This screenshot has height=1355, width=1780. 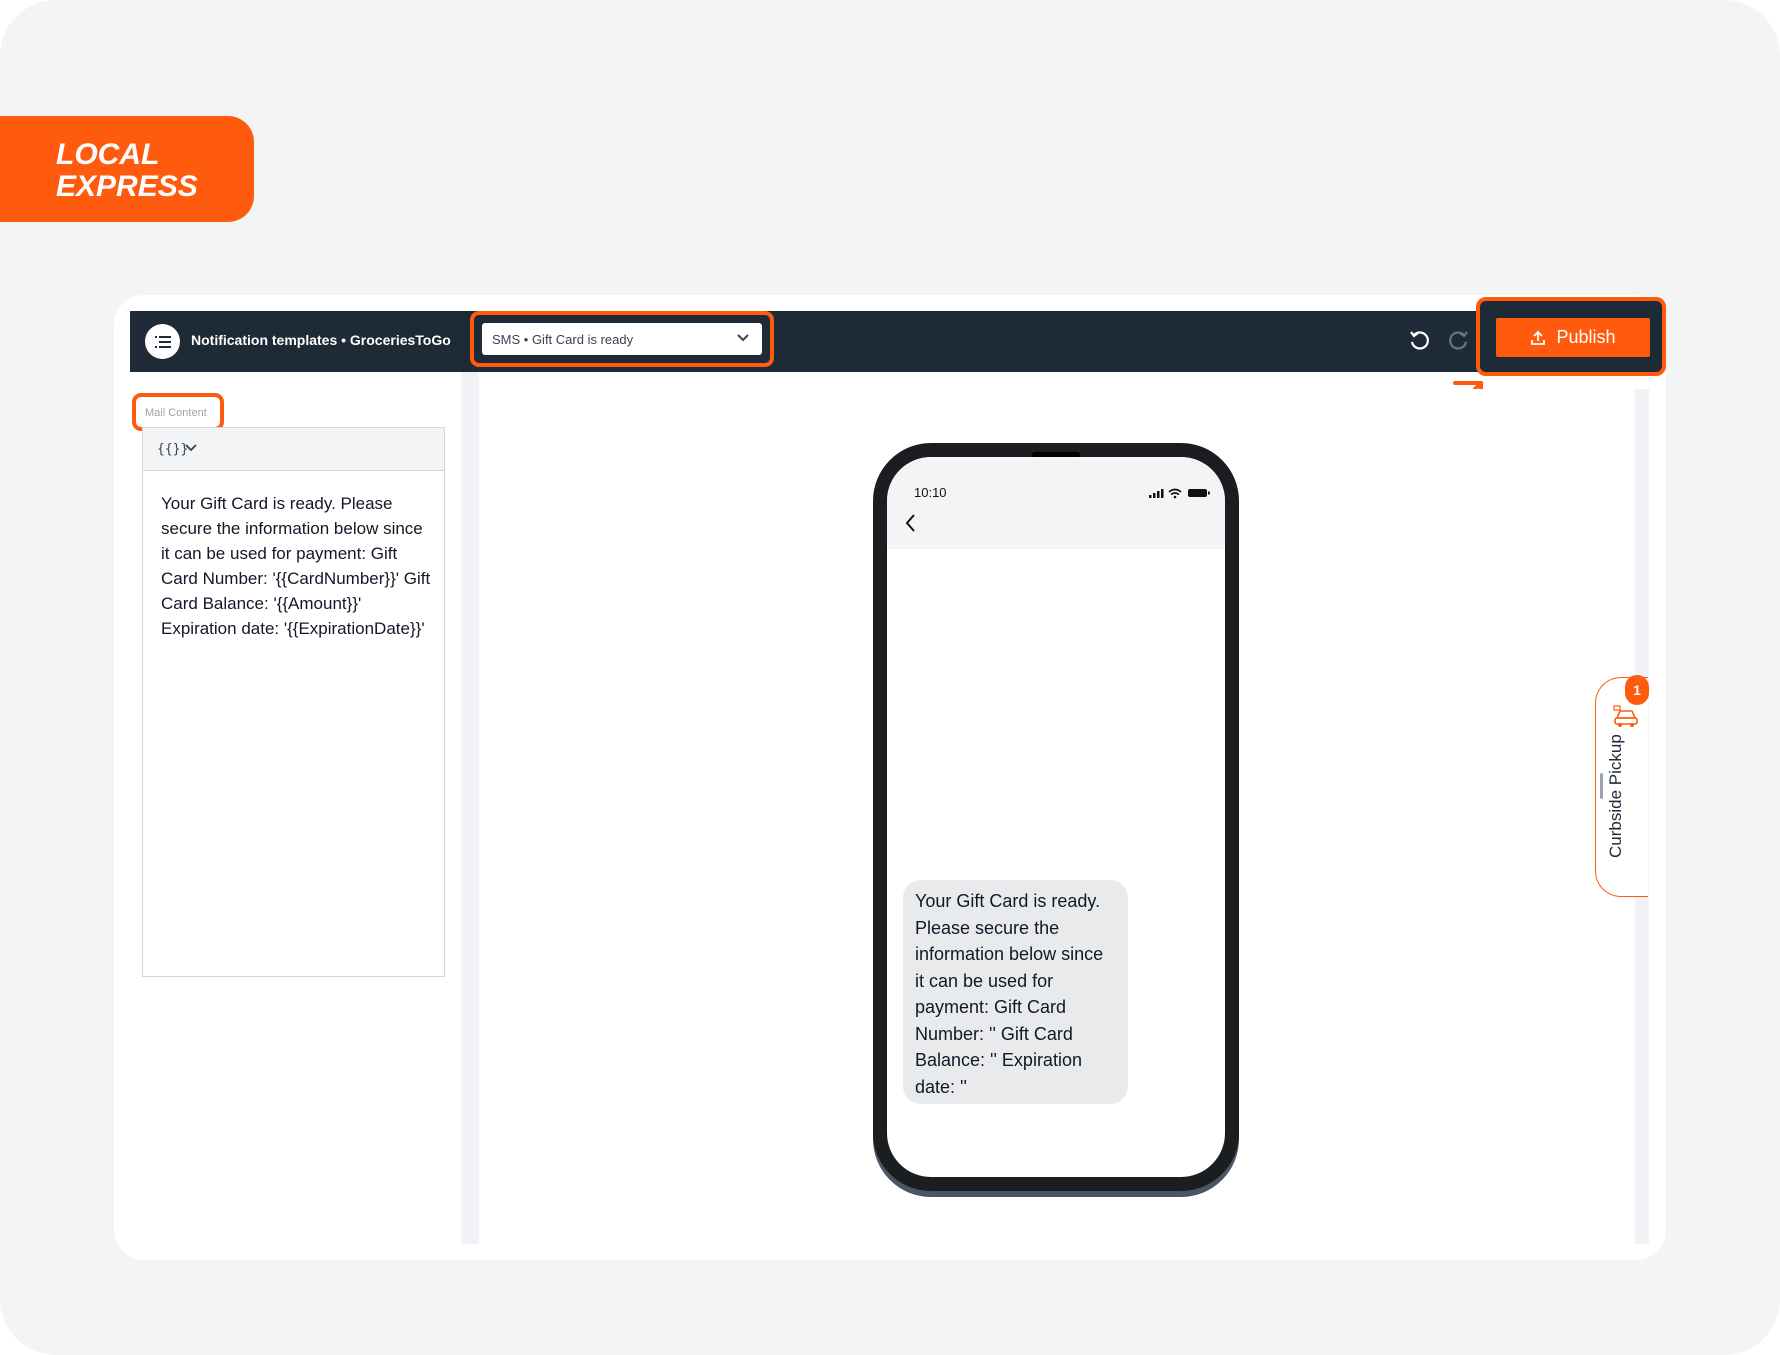 What do you see at coordinates (470, 808) in the screenshot?
I see `panel-divider` at bounding box center [470, 808].